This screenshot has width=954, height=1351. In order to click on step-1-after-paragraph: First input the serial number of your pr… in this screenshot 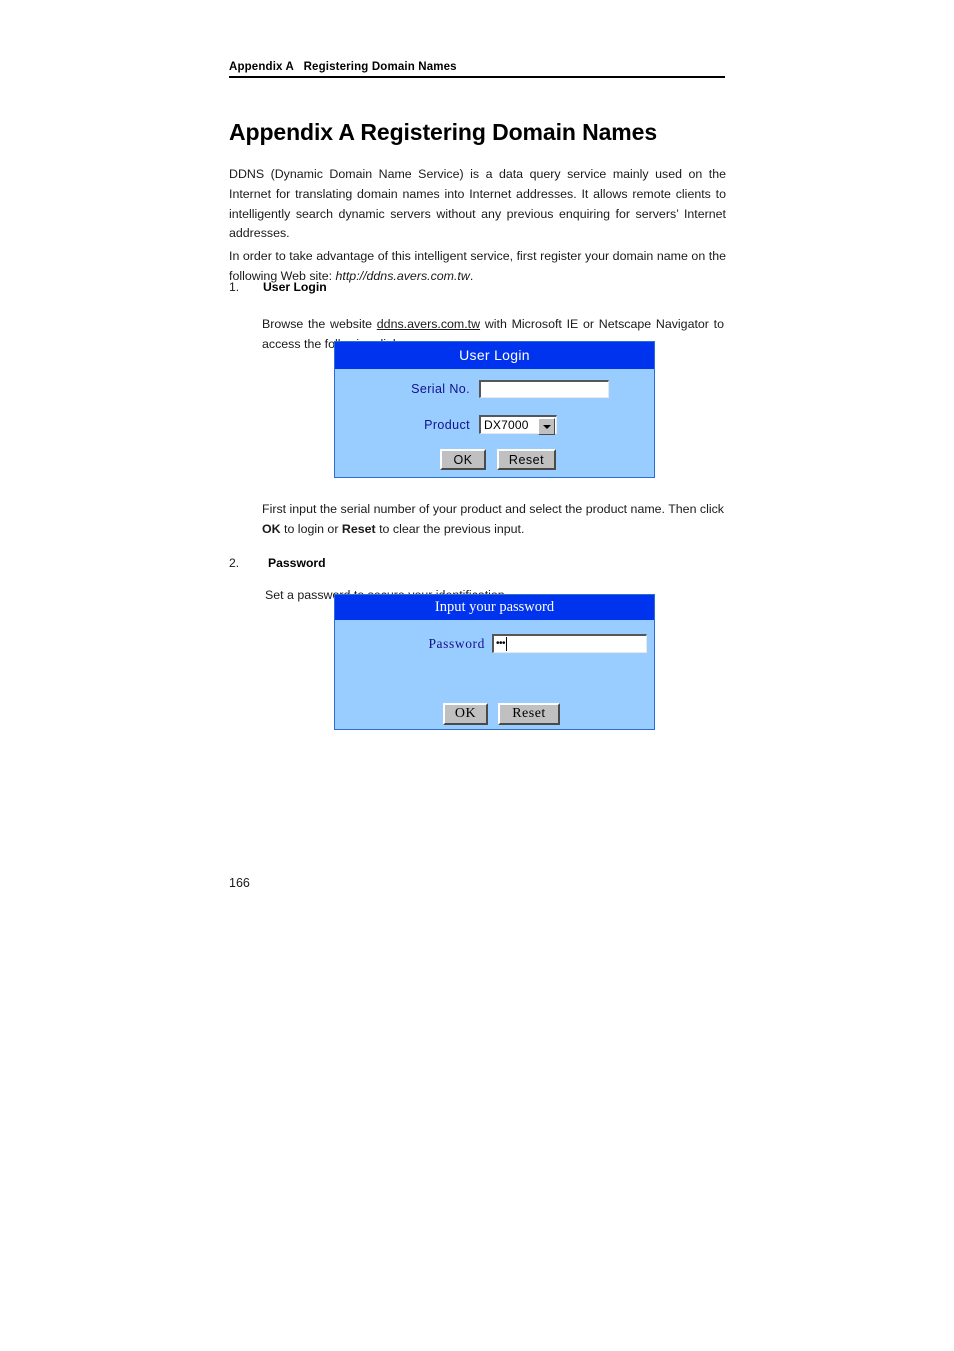, I will do `click(493, 519)`.